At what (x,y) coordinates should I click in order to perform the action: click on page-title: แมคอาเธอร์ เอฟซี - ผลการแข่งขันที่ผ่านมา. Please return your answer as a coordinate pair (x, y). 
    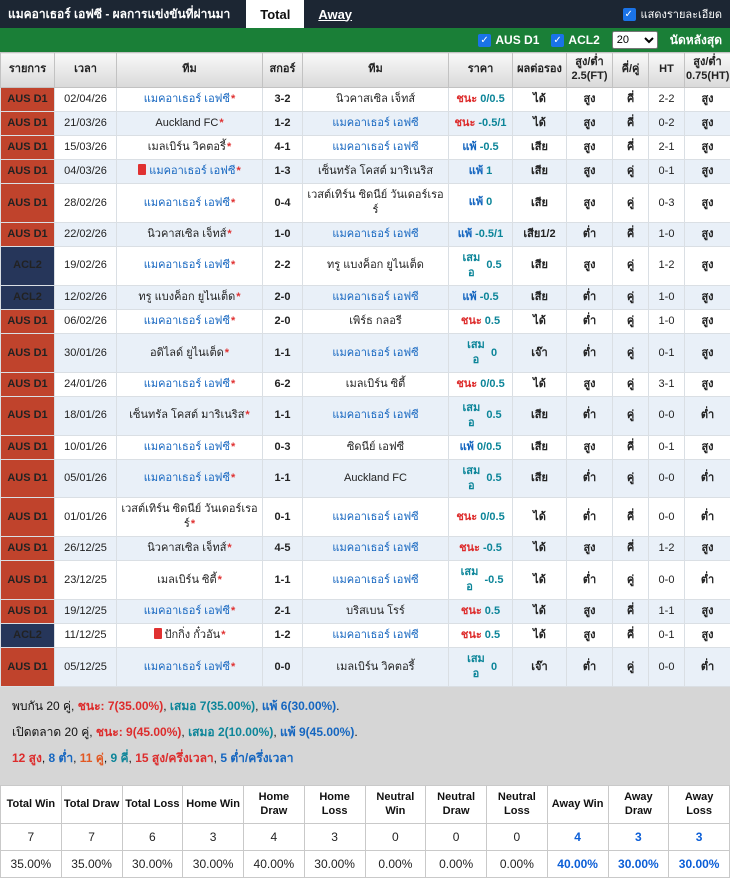
    Looking at the image, I should click on (119, 14).